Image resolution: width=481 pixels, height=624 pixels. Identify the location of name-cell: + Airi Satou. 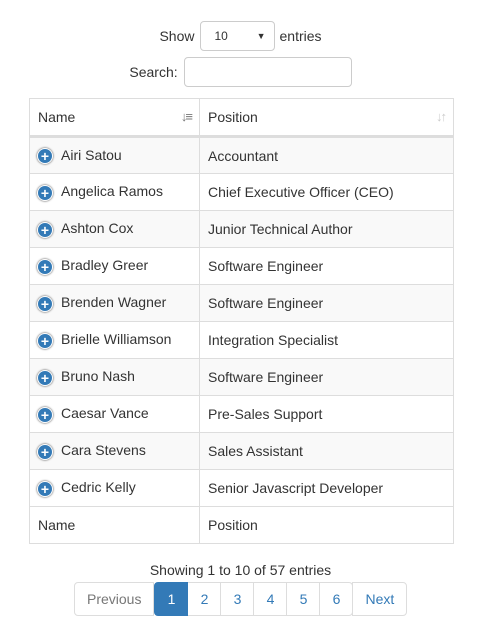
(114, 155).